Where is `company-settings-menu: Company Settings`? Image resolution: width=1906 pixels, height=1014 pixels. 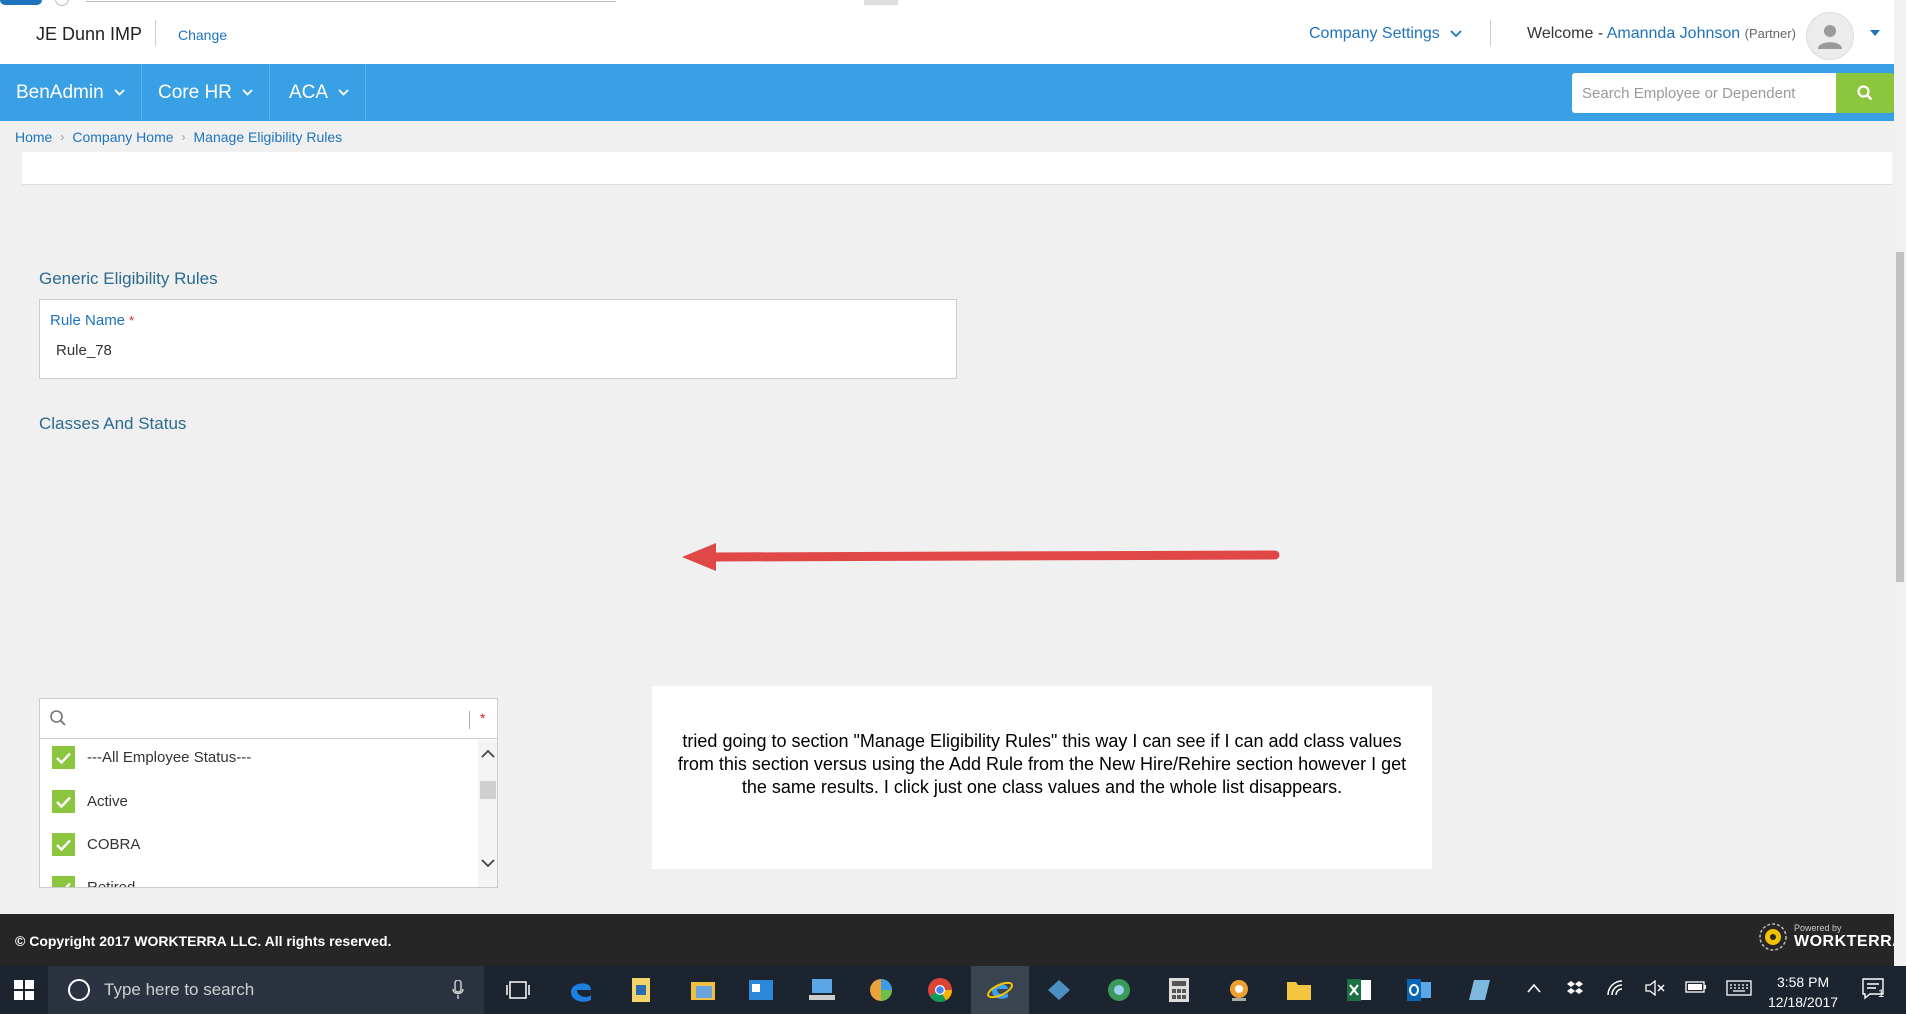
company-settings-menu: Company Settings is located at coordinates (1385, 34).